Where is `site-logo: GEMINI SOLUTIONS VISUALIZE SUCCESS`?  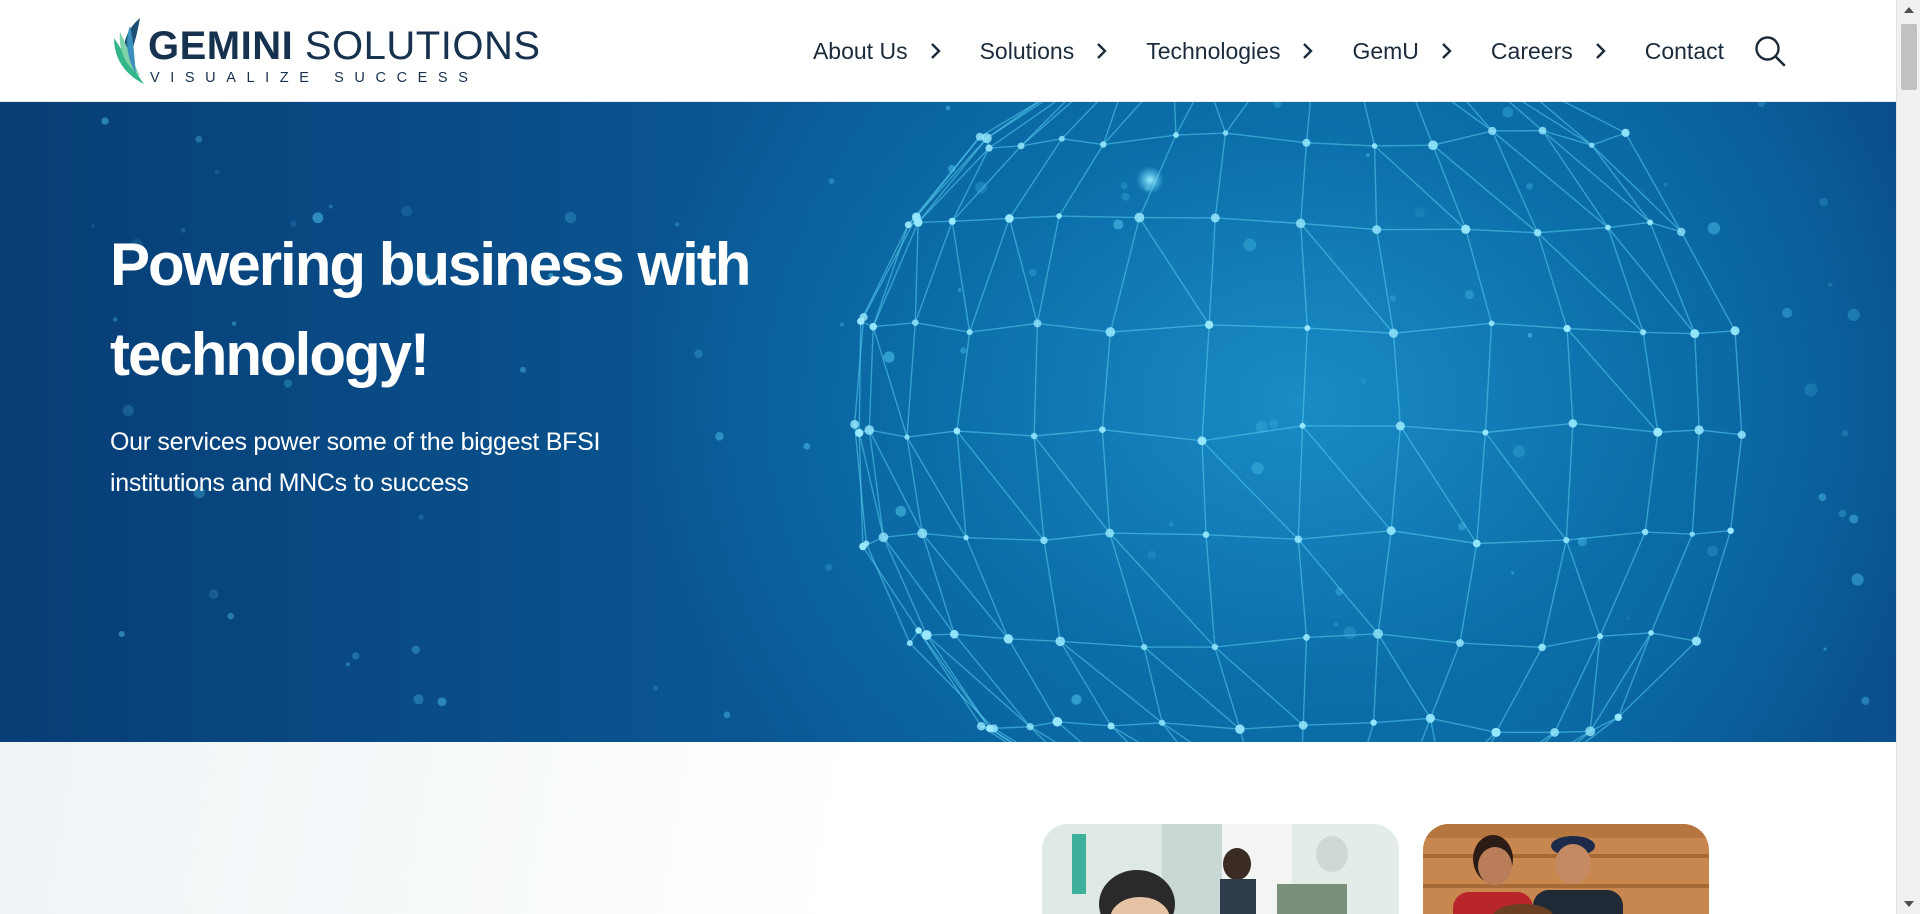
site-logo: GEMINI SOLUTIONS VISUALIZE SUCCESS is located at coordinates (325, 51).